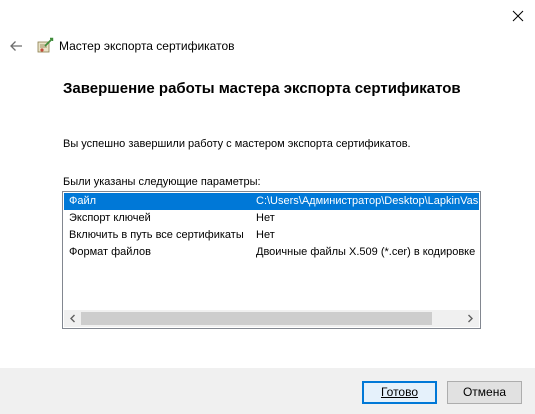 The height and width of the screenshot is (414, 535). Describe the element at coordinates (162, 182) in the screenshot. I see `params-label: Были указаны следующие параметры:` at that location.